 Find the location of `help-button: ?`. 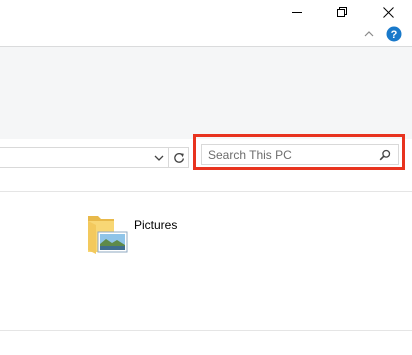

help-button: ? is located at coordinates (394, 34).